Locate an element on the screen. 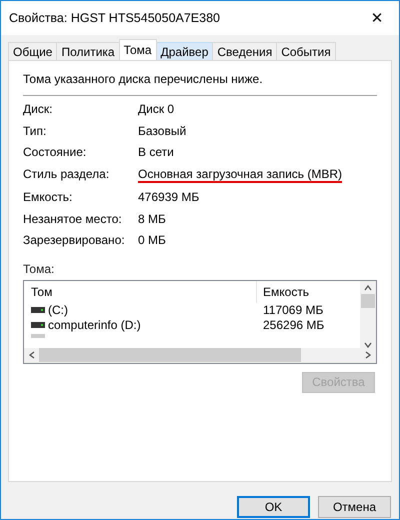 The width and height of the screenshot is (400, 520). vertical-scrollbar is located at coordinates (368, 314).